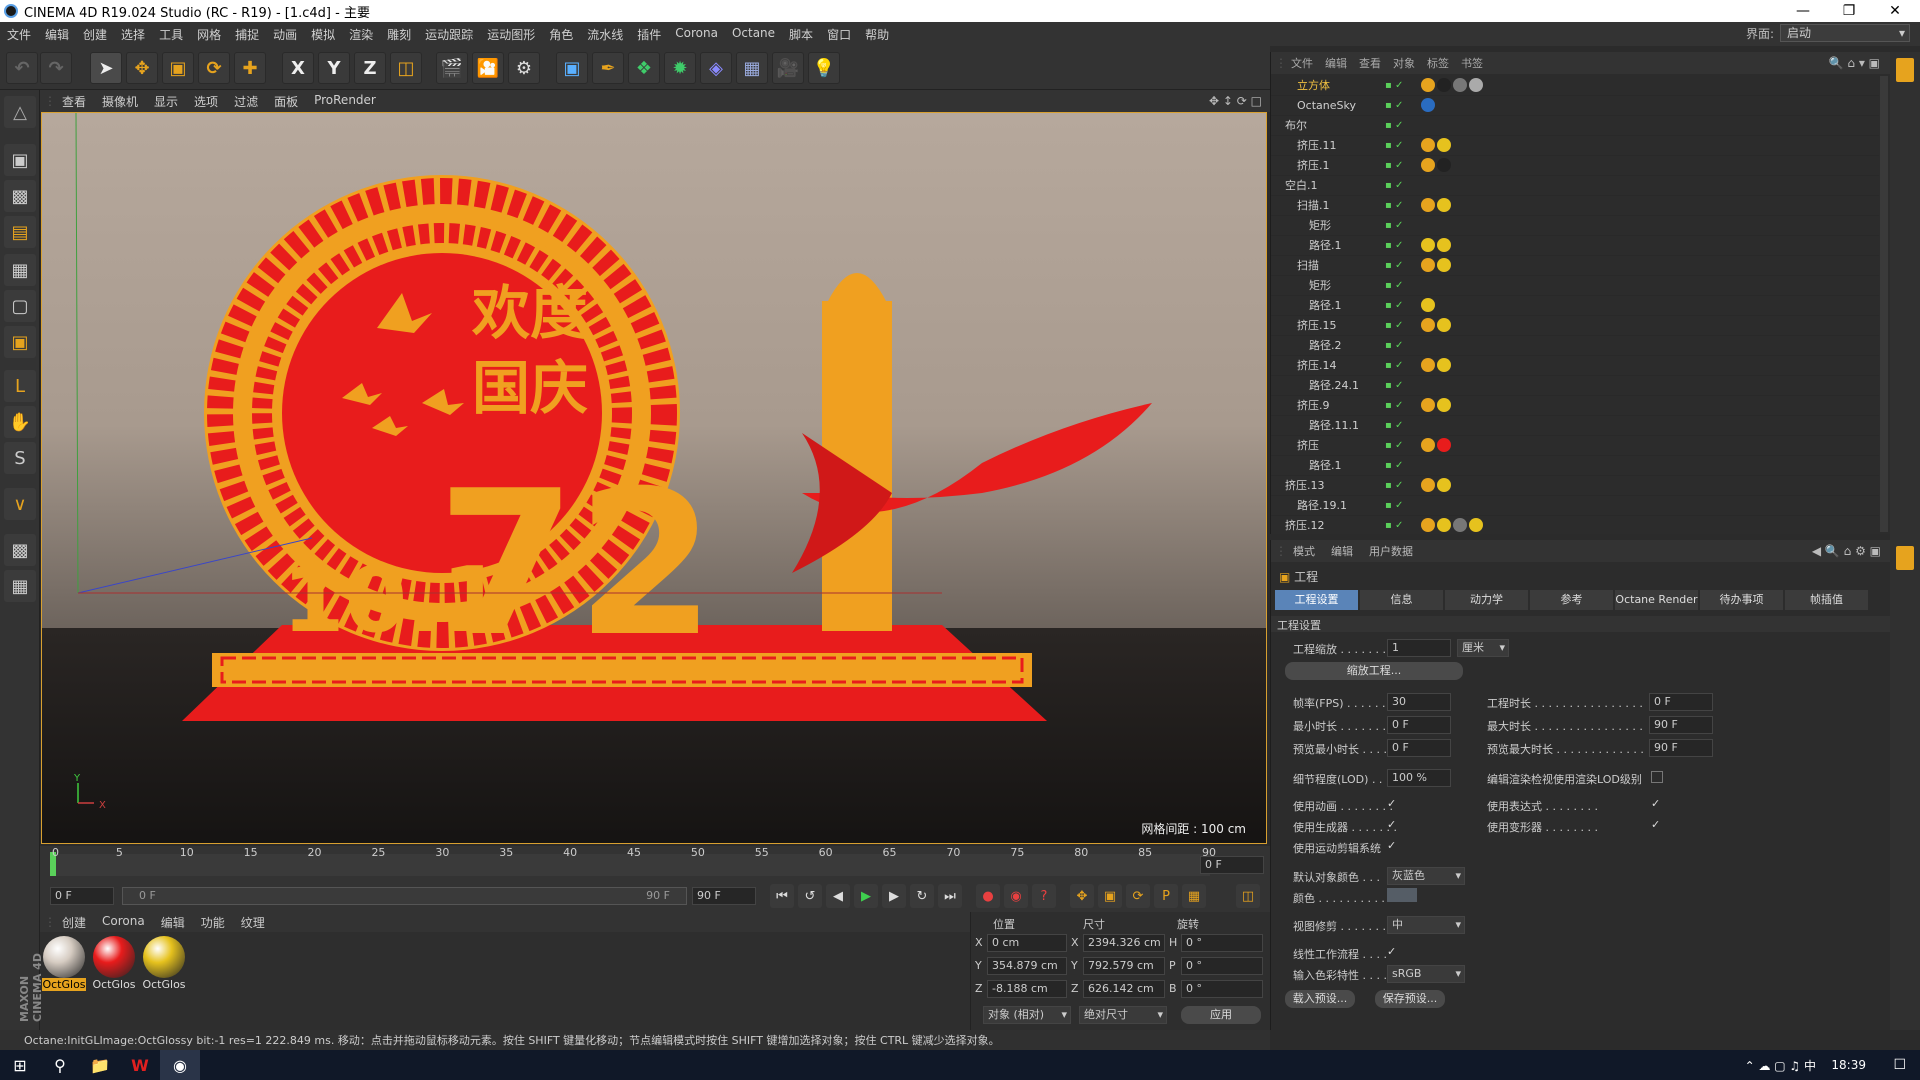 The image size is (1920, 1080). Describe the element at coordinates (1419, 748) in the screenshot. I see `preview-min-field: 0 F` at that location.